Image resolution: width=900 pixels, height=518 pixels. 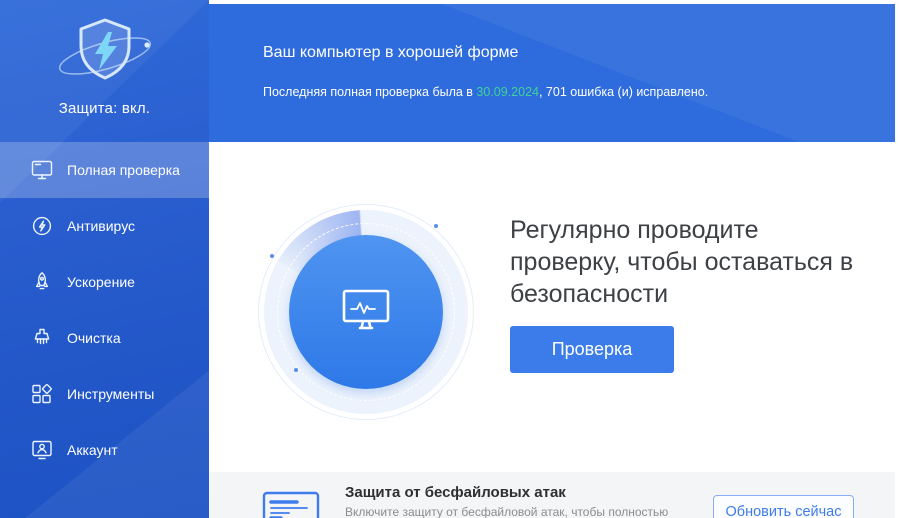 I want to click on account-user-icon, so click(x=42, y=450).